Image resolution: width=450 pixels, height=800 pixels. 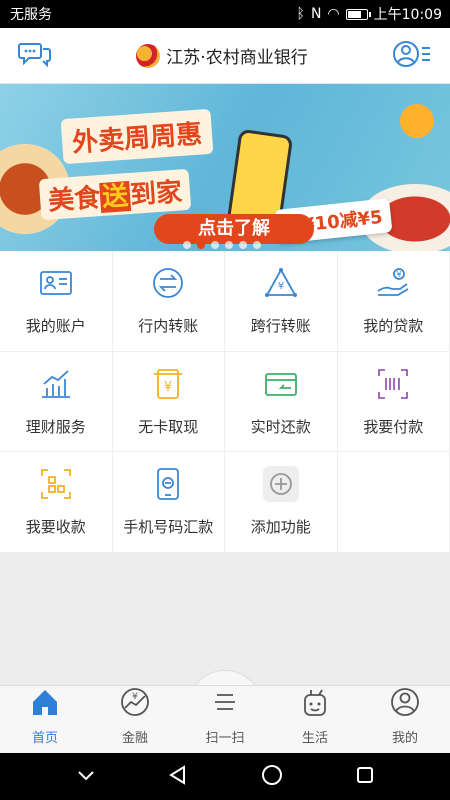 I want to click on grid-item: 理财服务, so click(x=56, y=402).